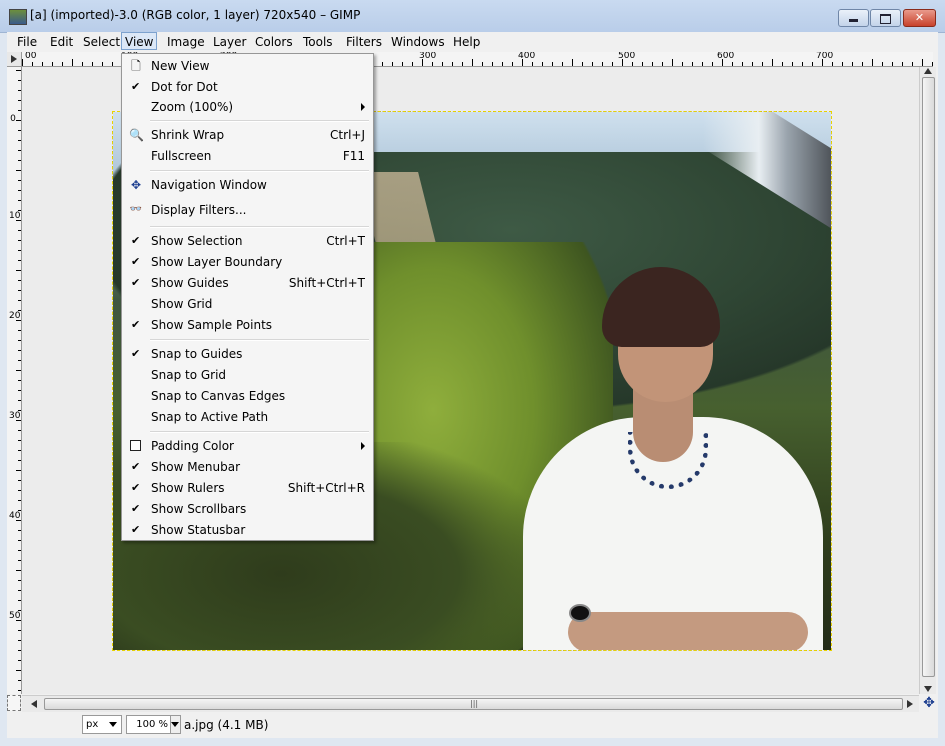 This screenshot has height=746, width=945. What do you see at coordinates (34, 704) in the screenshot?
I see `scroll-left-icon` at bounding box center [34, 704].